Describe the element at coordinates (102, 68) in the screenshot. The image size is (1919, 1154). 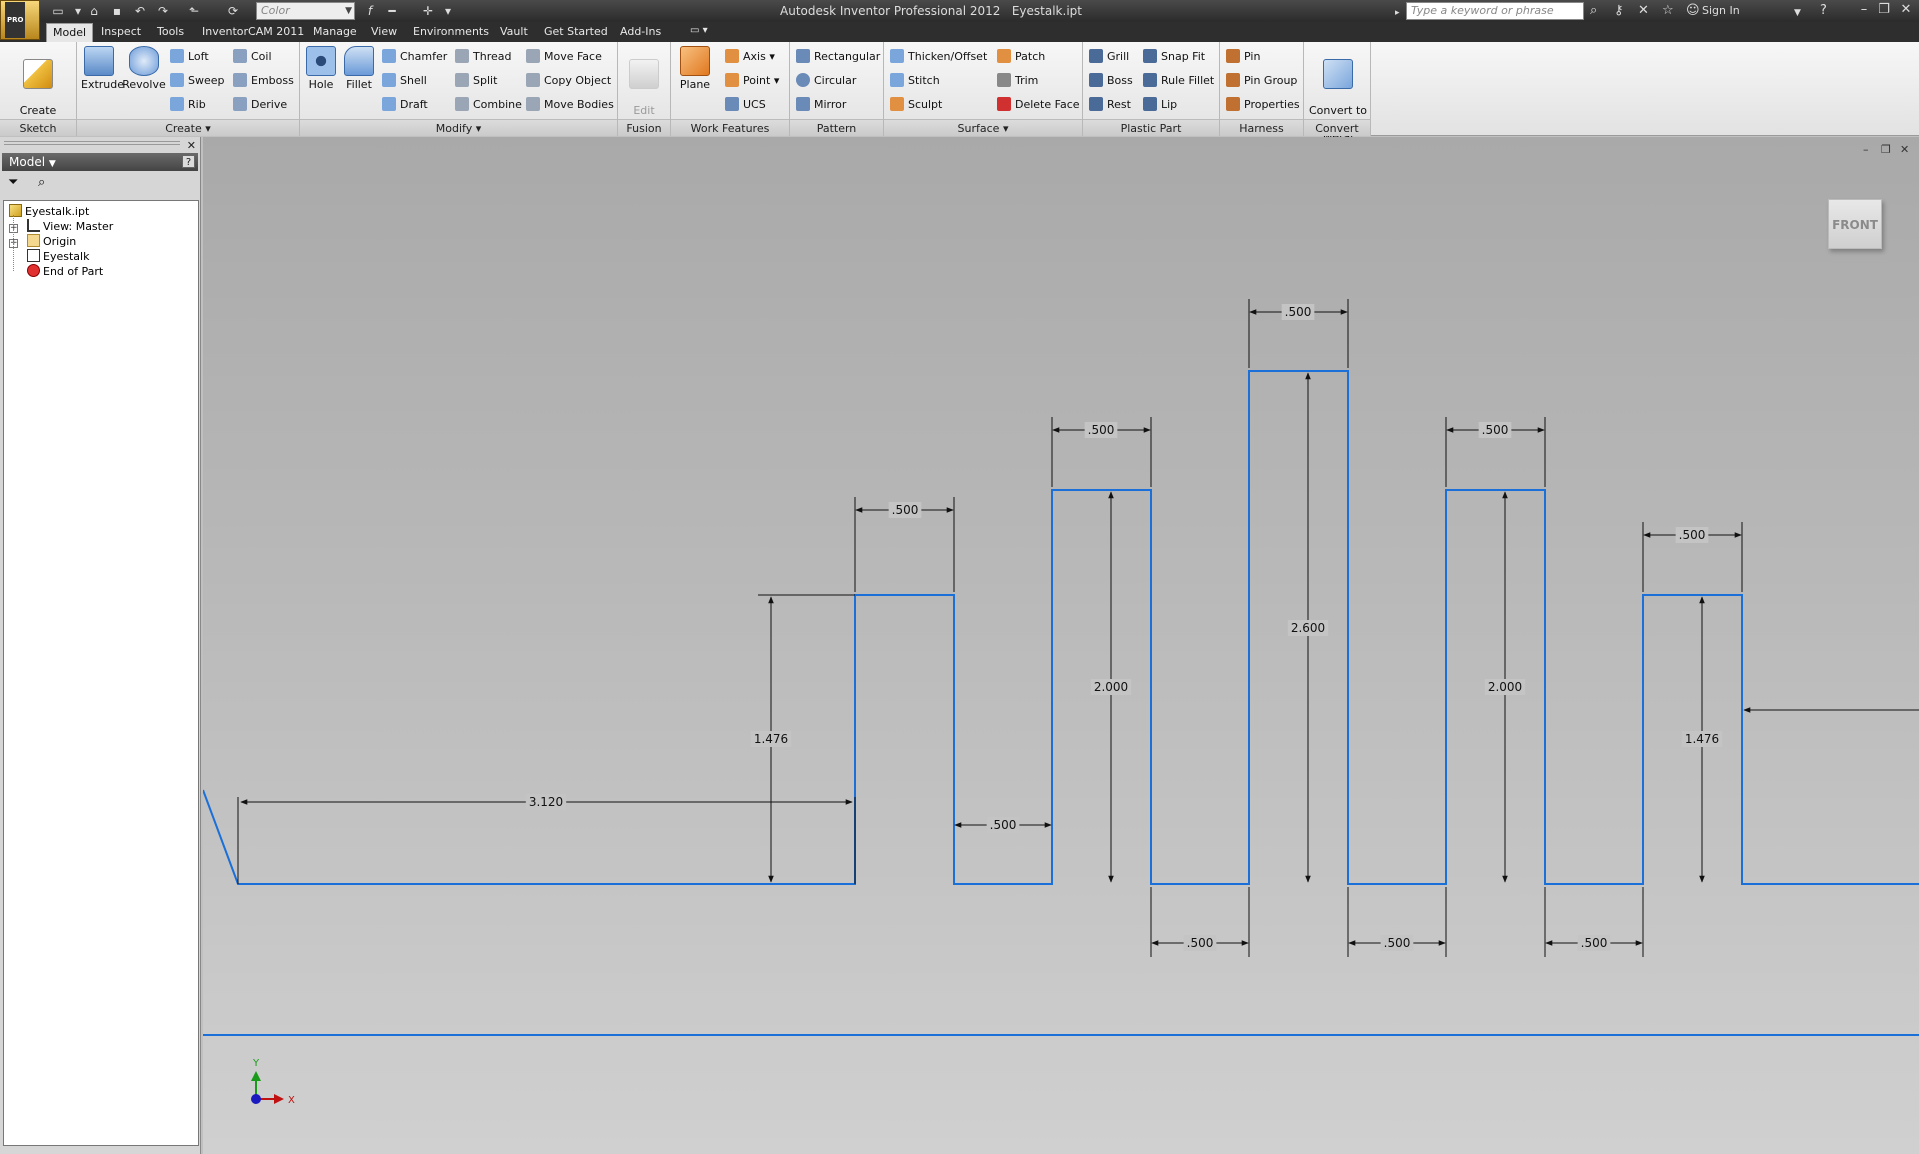
I see `extrude-button: Extrude` at that location.